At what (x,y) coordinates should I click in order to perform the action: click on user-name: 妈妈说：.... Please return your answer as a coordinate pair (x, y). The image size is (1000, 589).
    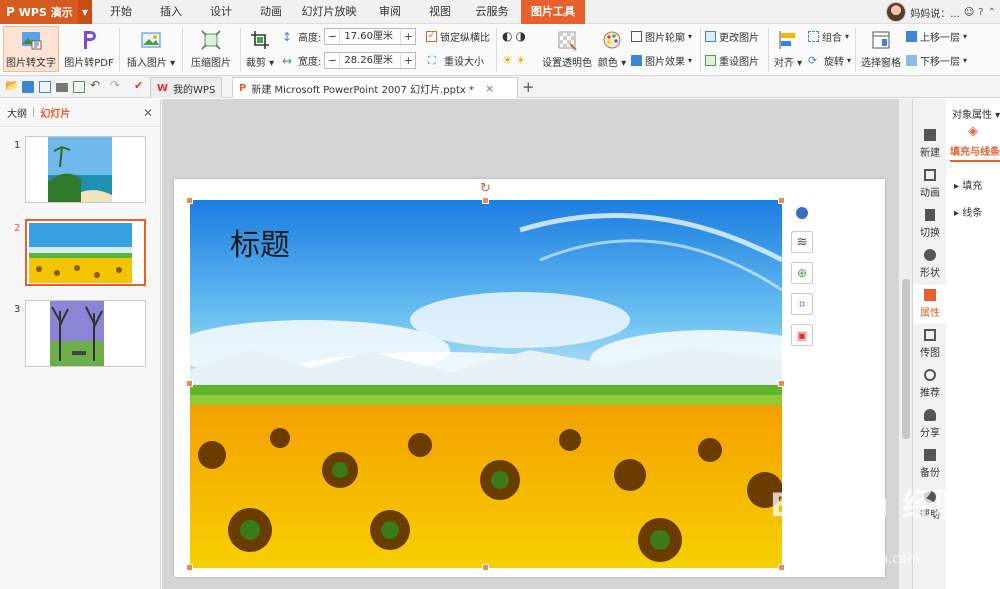
    Looking at the image, I should click on (935, 12).